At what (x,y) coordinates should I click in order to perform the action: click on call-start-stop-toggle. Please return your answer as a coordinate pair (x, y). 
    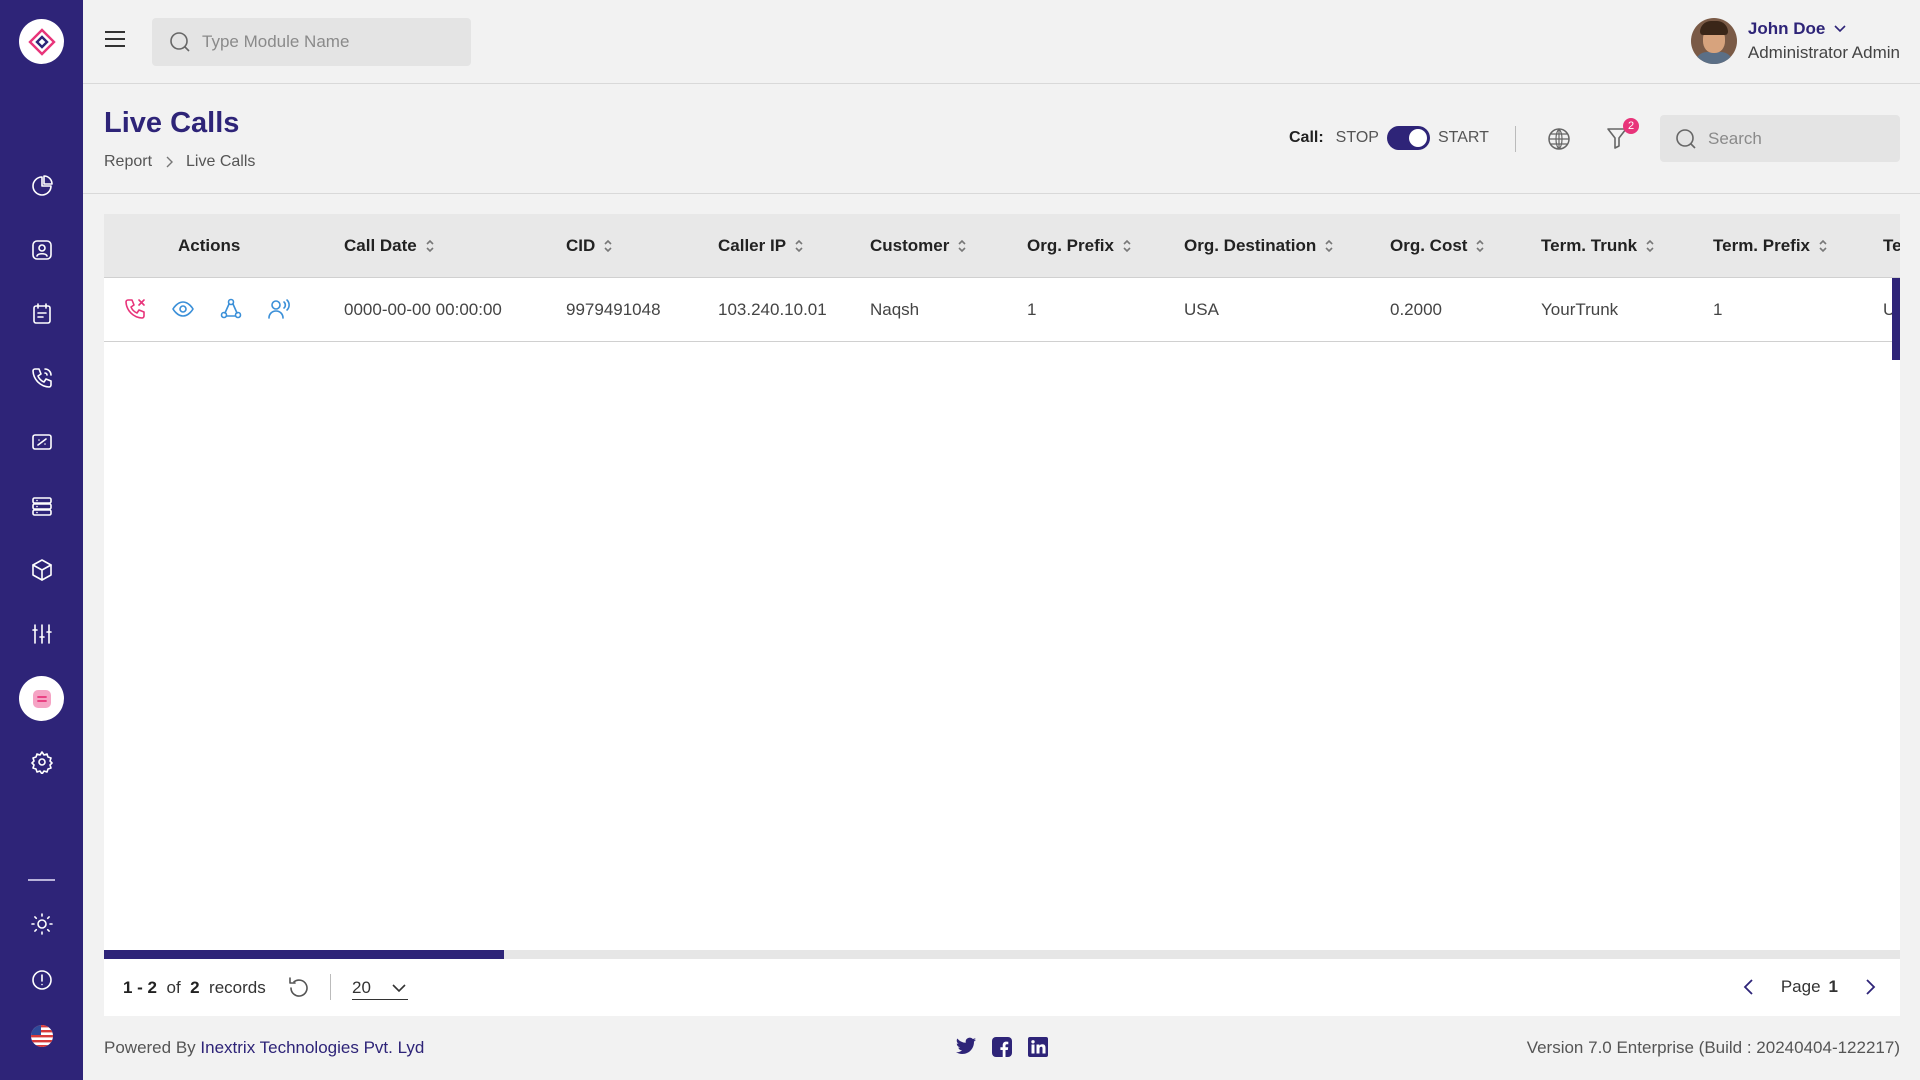
    Looking at the image, I should click on (1408, 138).